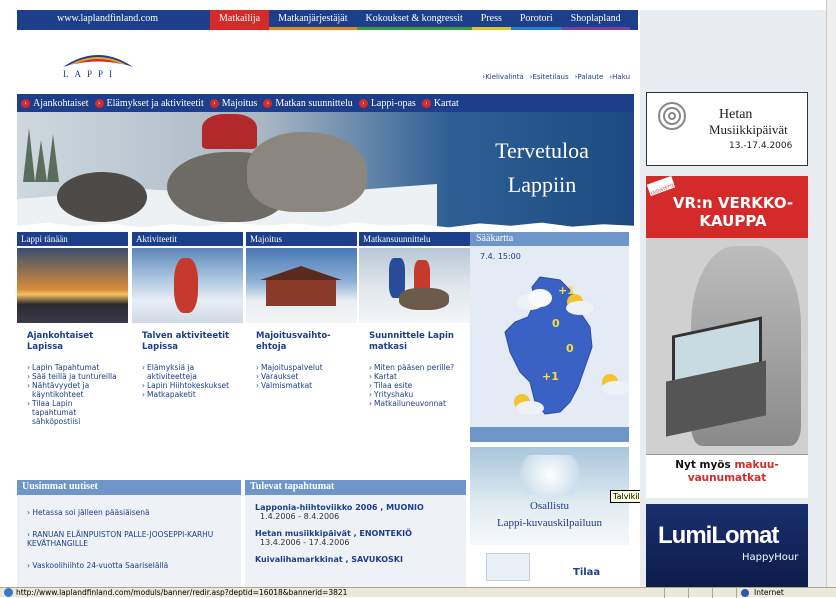 The height and width of the screenshot is (598, 836). Describe the element at coordinates (727, 129) in the screenshot. I see `hetan-ad: Hetan Musiikkipäivät 13.-17.4.2006` at that location.